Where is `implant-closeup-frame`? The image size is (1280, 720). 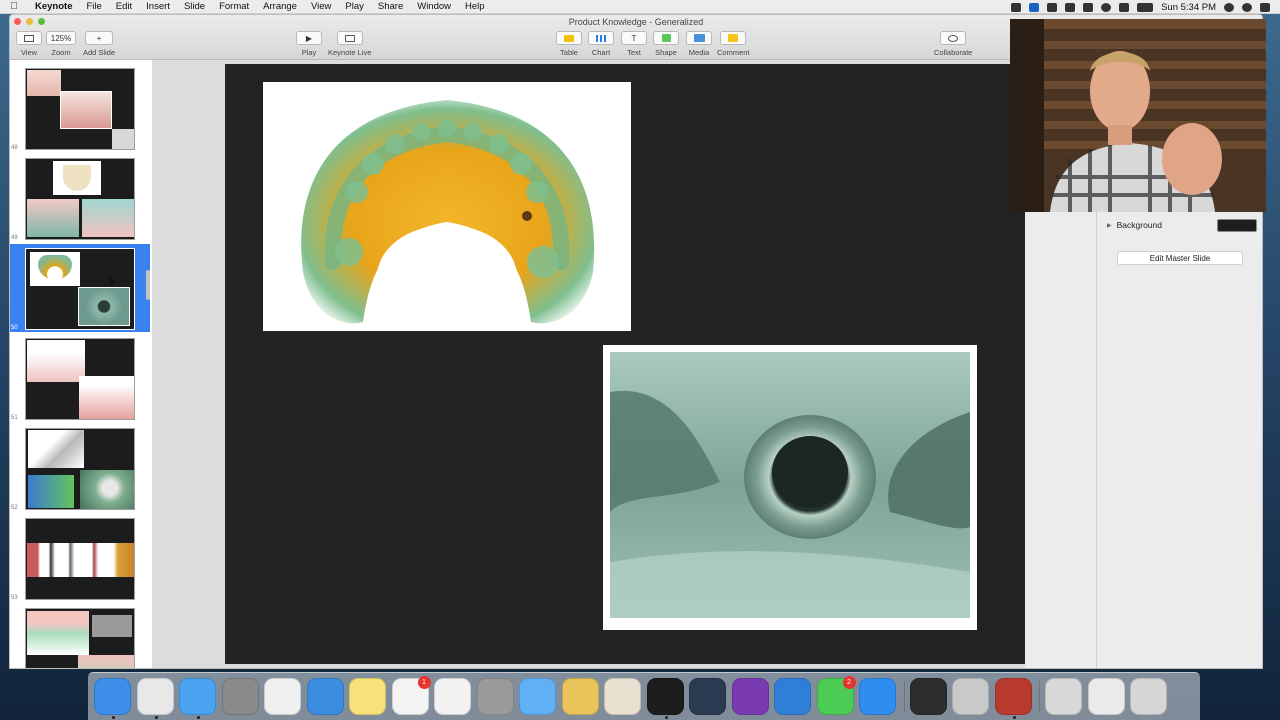 implant-closeup-frame is located at coordinates (790, 487).